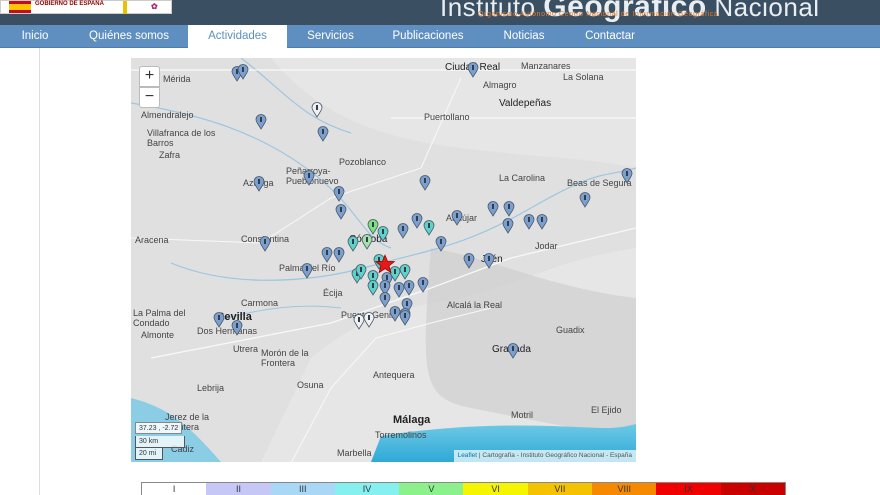 This screenshot has width=880, height=495. I want to click on legend-level: II, so click(238, 489).